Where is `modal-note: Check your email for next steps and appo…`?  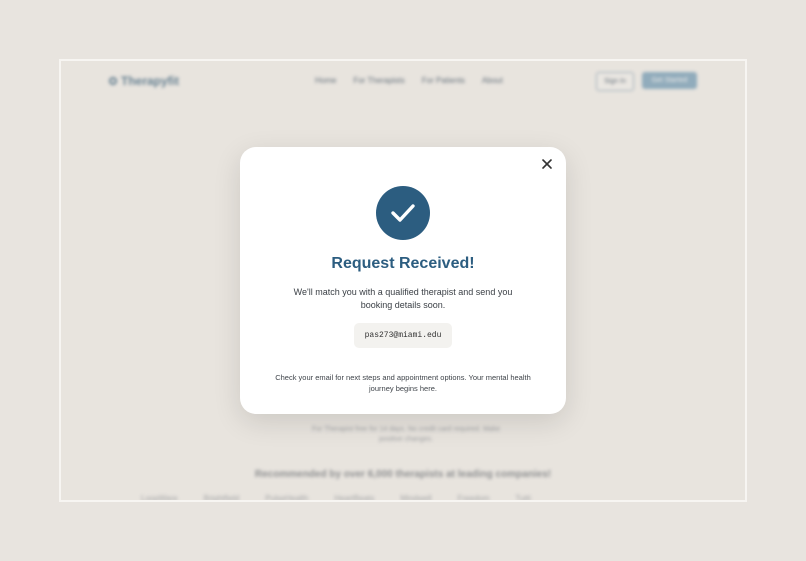 modal-note: Check your email for next steps and appo… is located at coordinates (403, 383).